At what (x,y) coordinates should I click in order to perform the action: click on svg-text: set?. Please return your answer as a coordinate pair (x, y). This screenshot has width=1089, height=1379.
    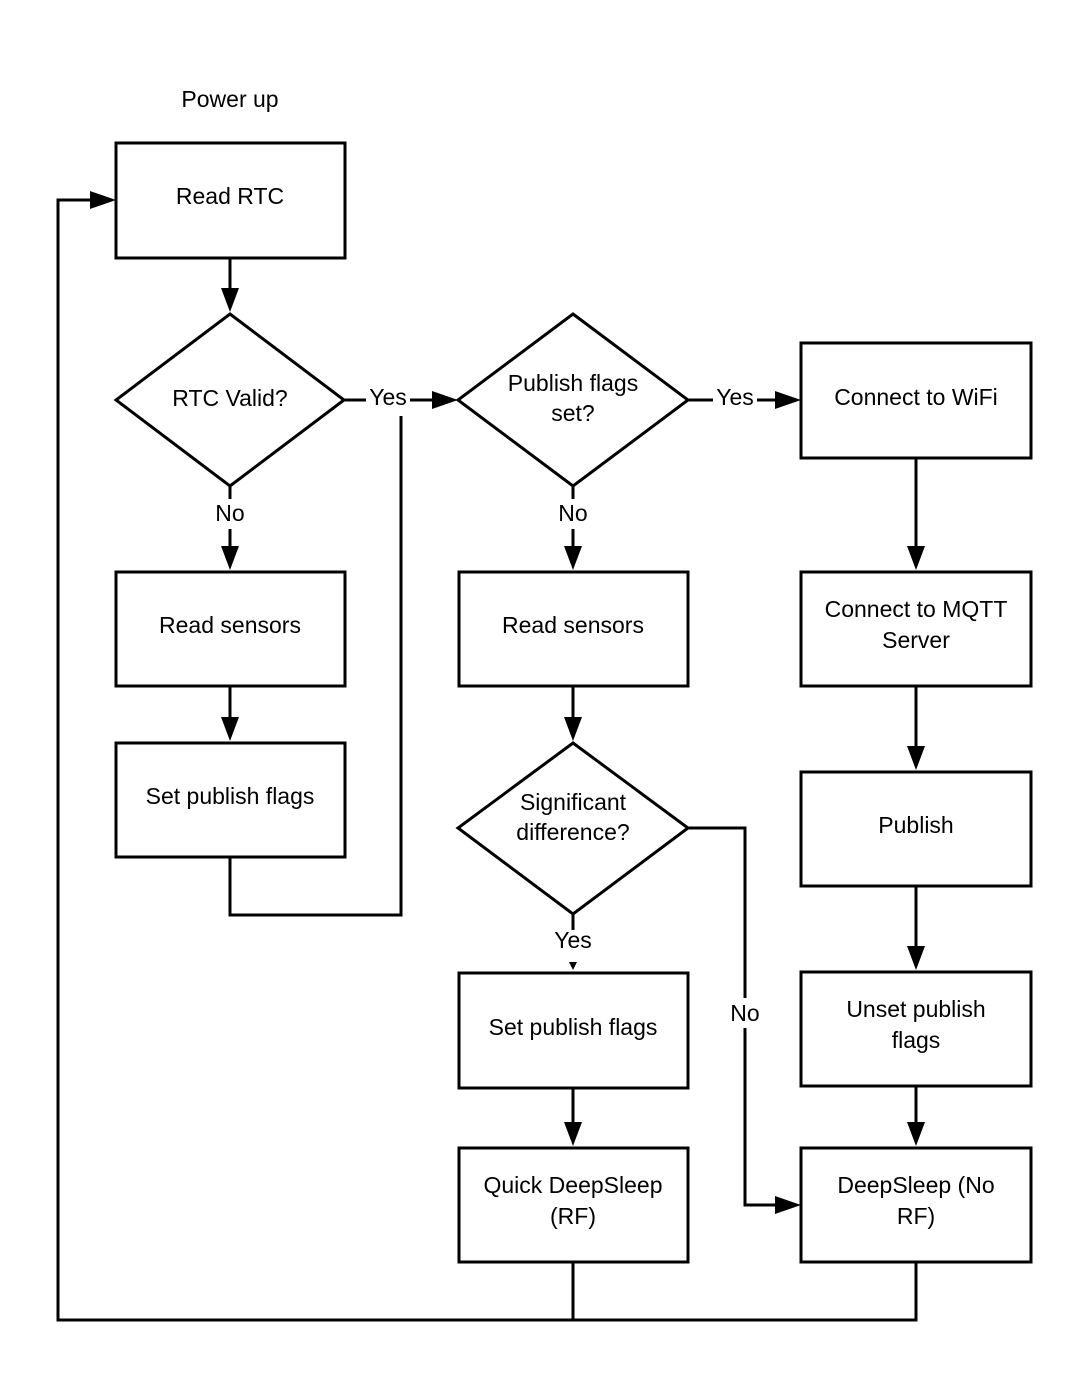
    Looking at the image, I should click on (572, 413).